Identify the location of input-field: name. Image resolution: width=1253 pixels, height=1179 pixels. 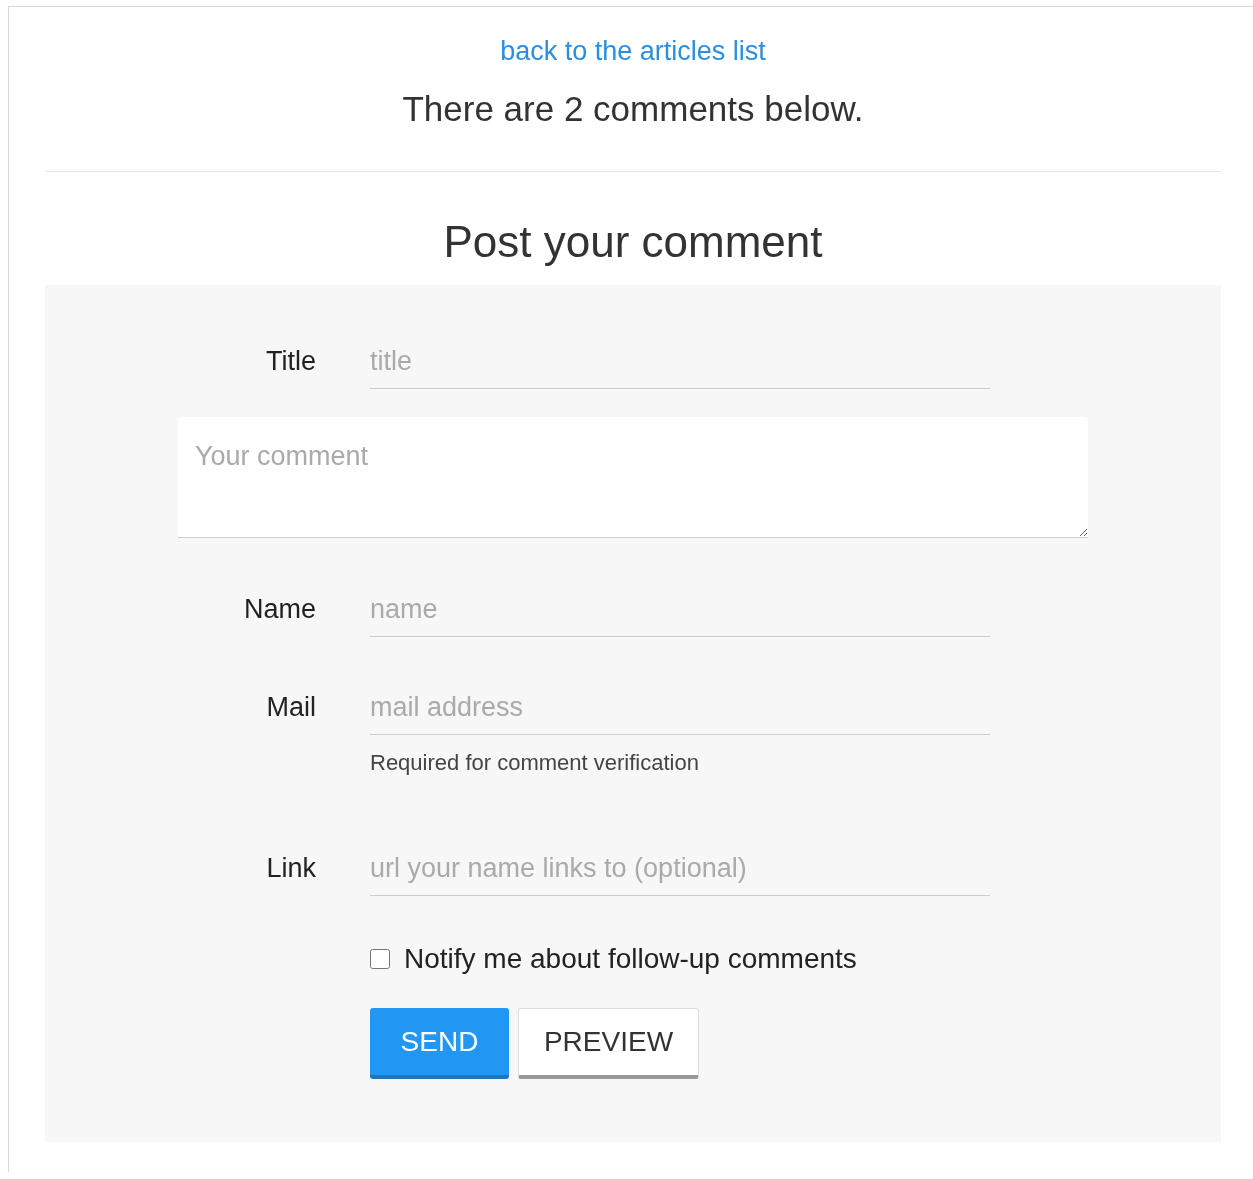
(680, 610).